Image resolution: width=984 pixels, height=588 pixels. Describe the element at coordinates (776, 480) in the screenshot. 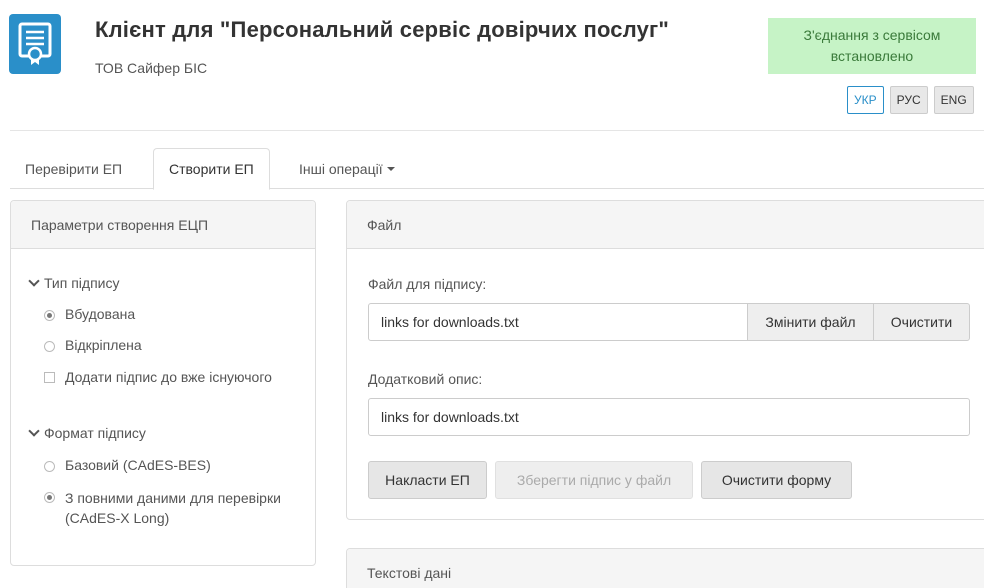

I see `clear-form-button: Очистити форму` at that location.